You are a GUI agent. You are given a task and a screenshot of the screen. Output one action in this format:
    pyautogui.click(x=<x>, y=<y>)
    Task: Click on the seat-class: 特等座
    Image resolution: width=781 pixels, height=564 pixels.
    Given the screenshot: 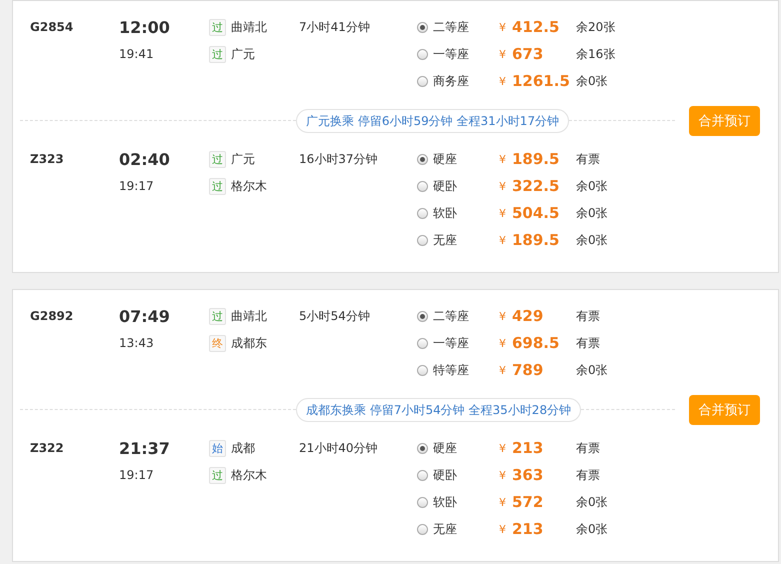 What is the action you would take?
    pyautogui.click(x=451, y=370)
    